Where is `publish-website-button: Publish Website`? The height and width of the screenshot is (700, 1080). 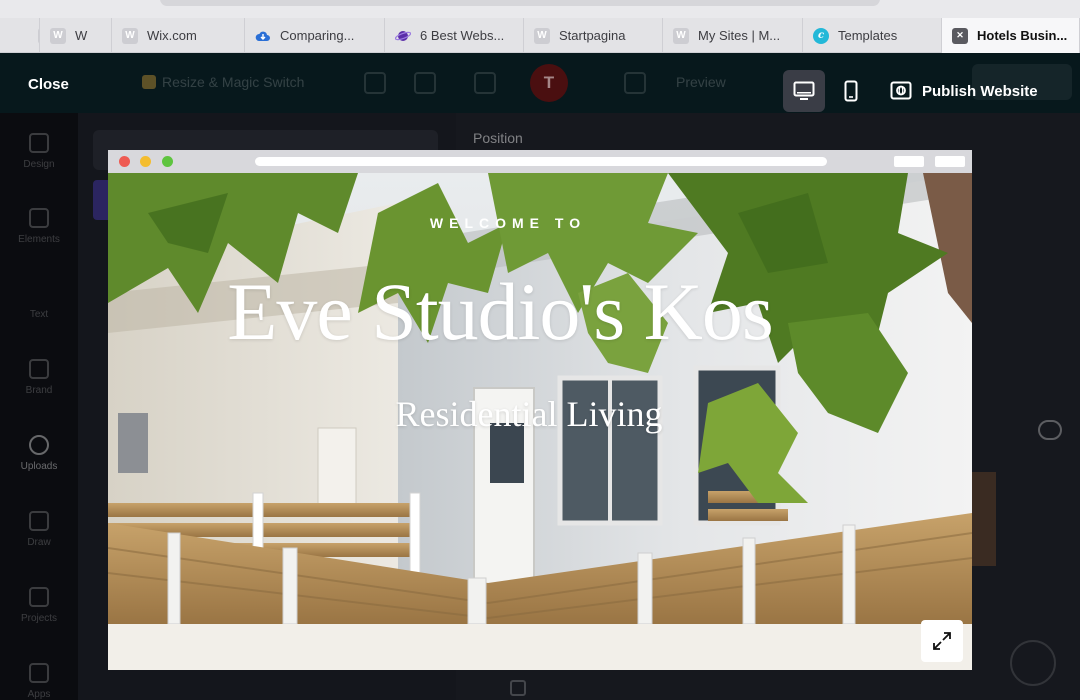
publish-website-button: Publish Website is located at coordinates (964, 91).